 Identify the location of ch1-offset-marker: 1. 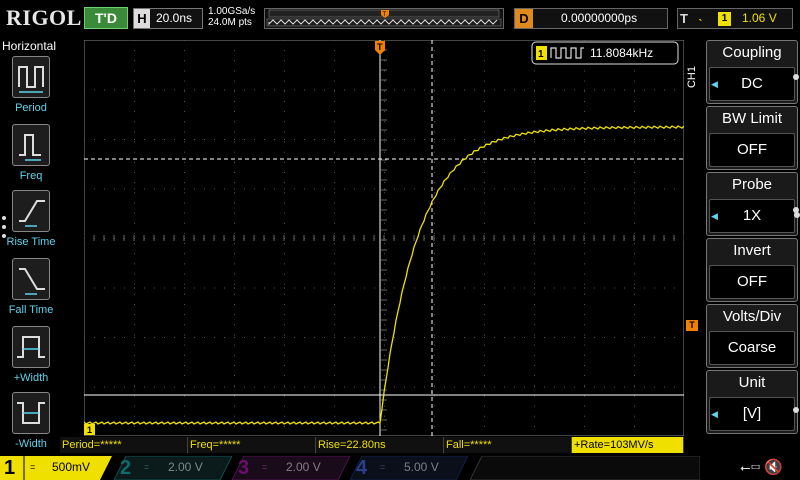
(89, 429).